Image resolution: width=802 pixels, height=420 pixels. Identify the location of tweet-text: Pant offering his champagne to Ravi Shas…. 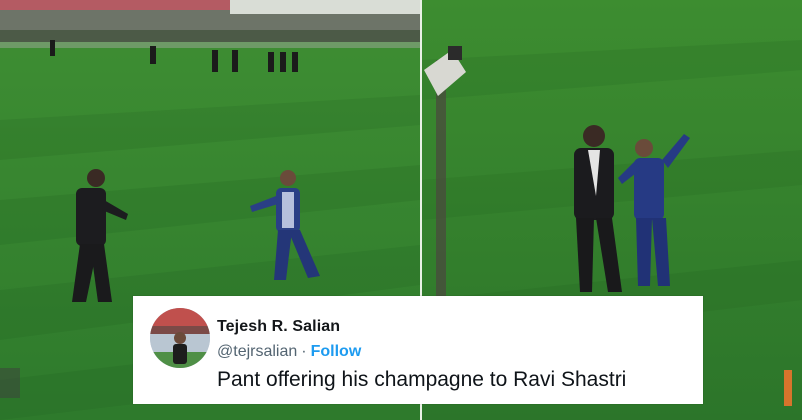
(422, 379).